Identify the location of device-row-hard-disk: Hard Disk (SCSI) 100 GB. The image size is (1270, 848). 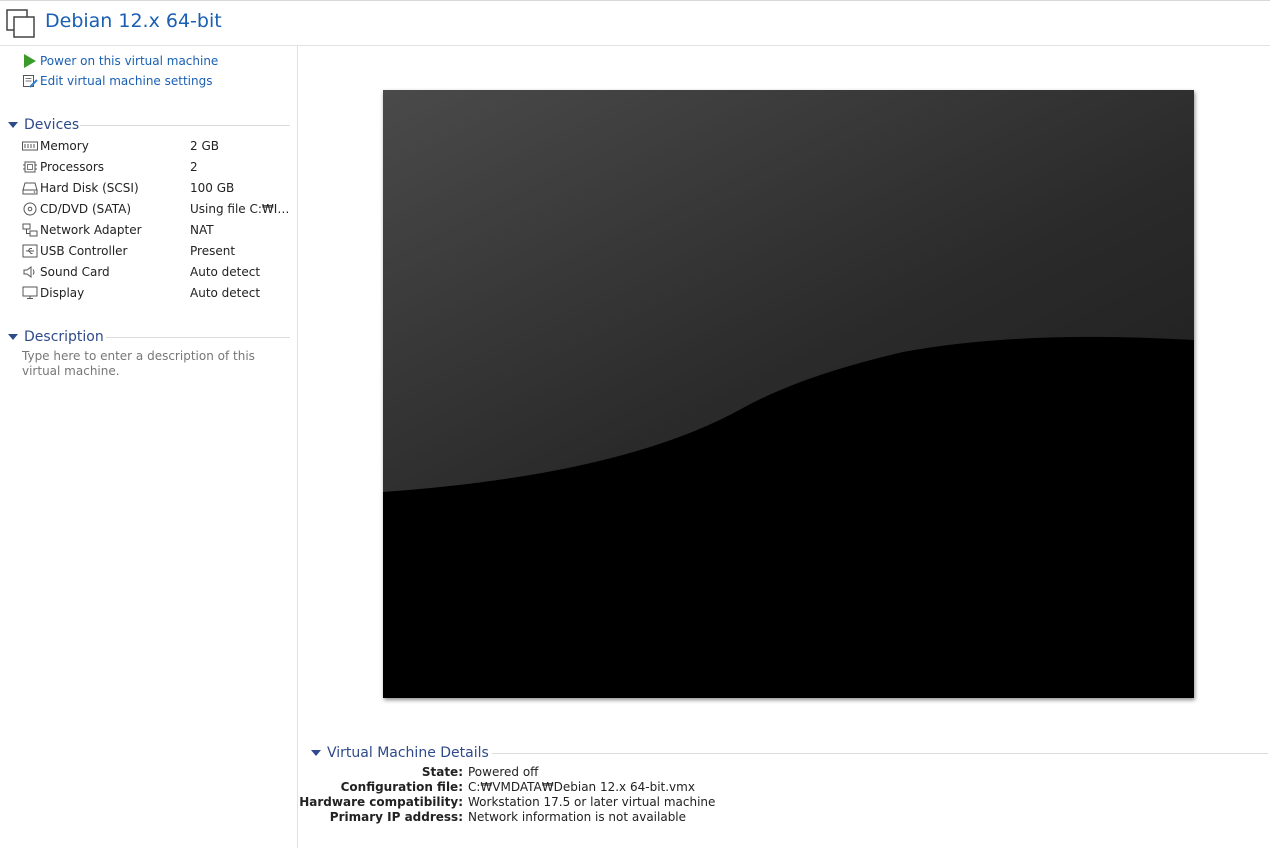
(157, 188).